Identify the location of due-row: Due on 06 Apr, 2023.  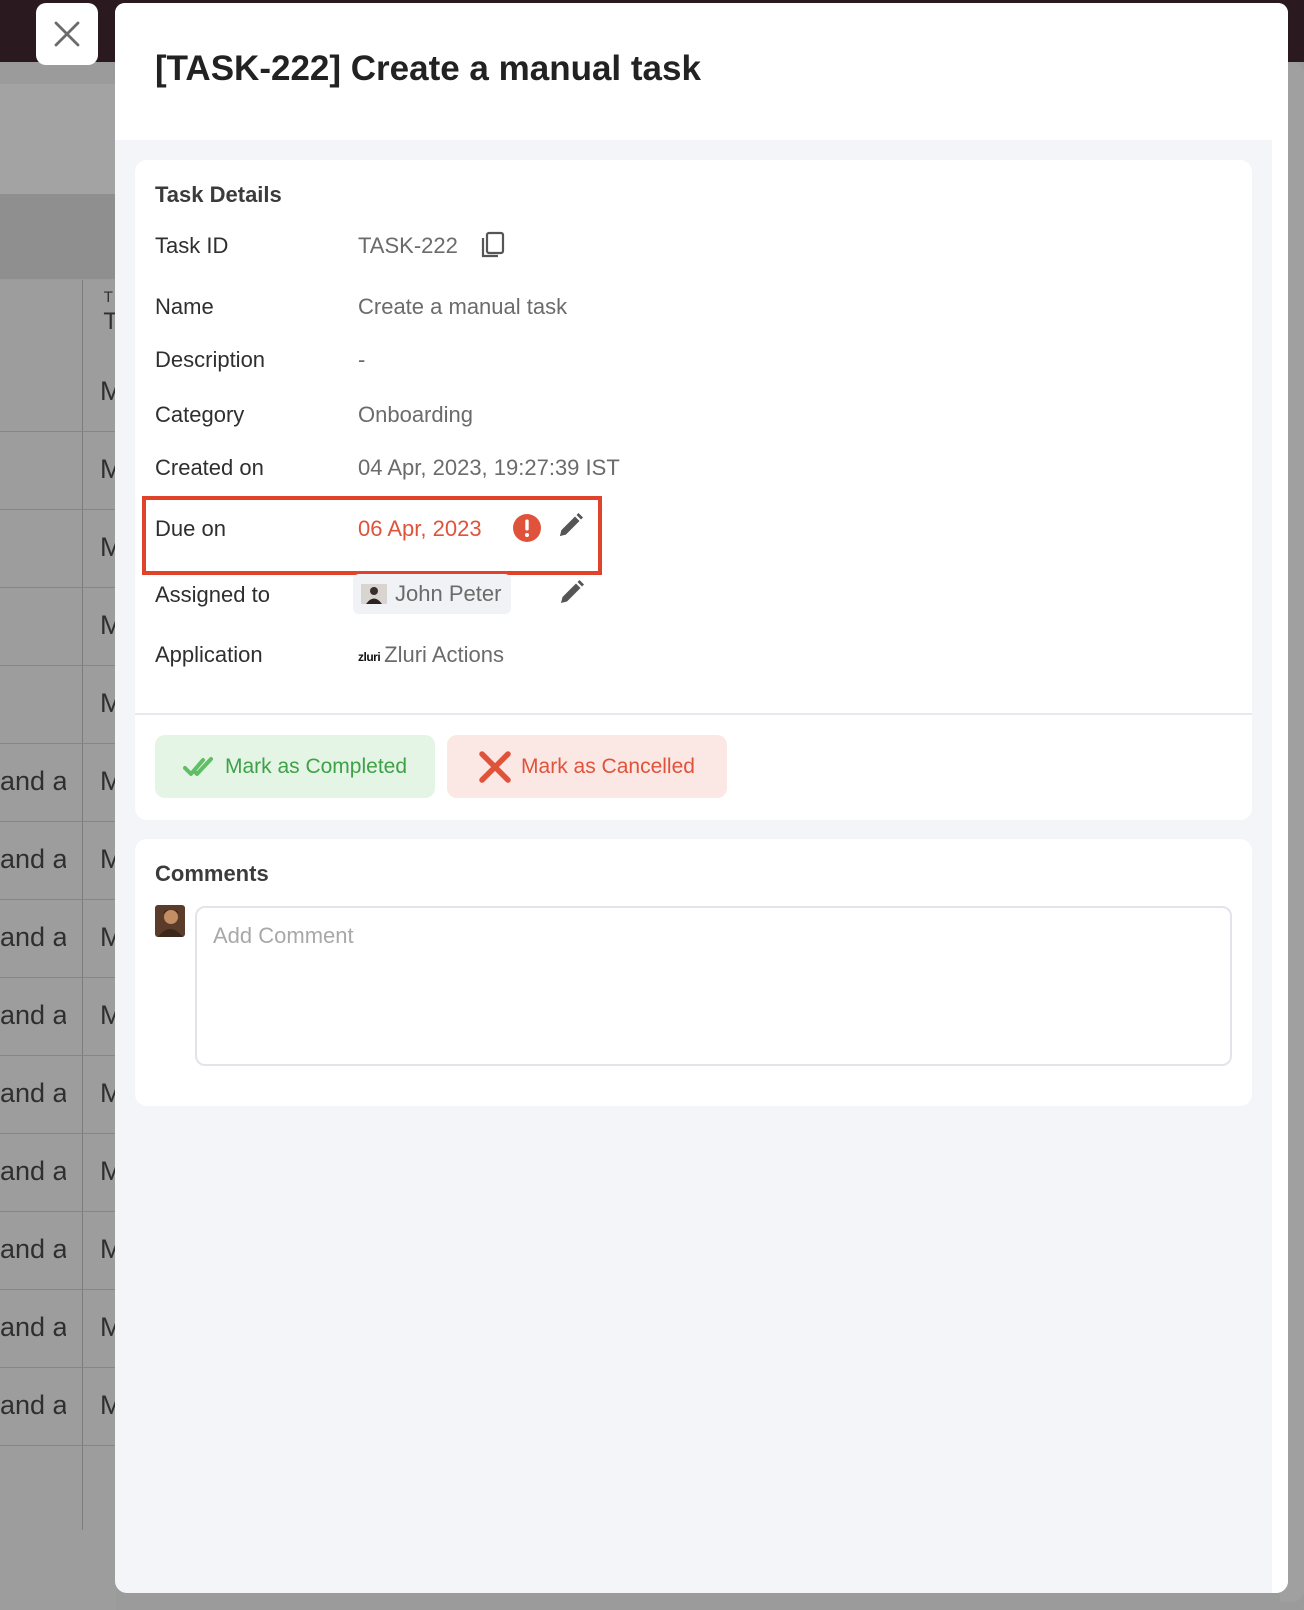
(655, 529).